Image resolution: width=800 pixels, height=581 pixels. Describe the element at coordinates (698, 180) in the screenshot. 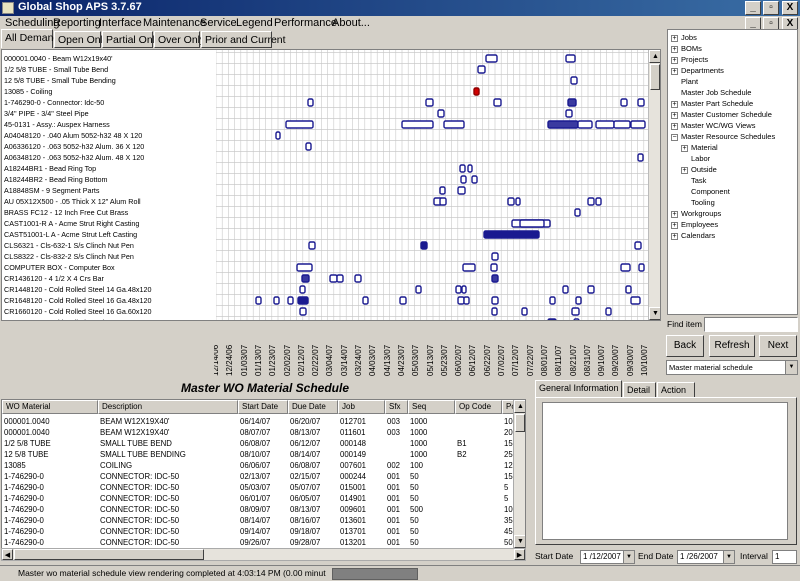

I see `tree-item: Task` at that location.